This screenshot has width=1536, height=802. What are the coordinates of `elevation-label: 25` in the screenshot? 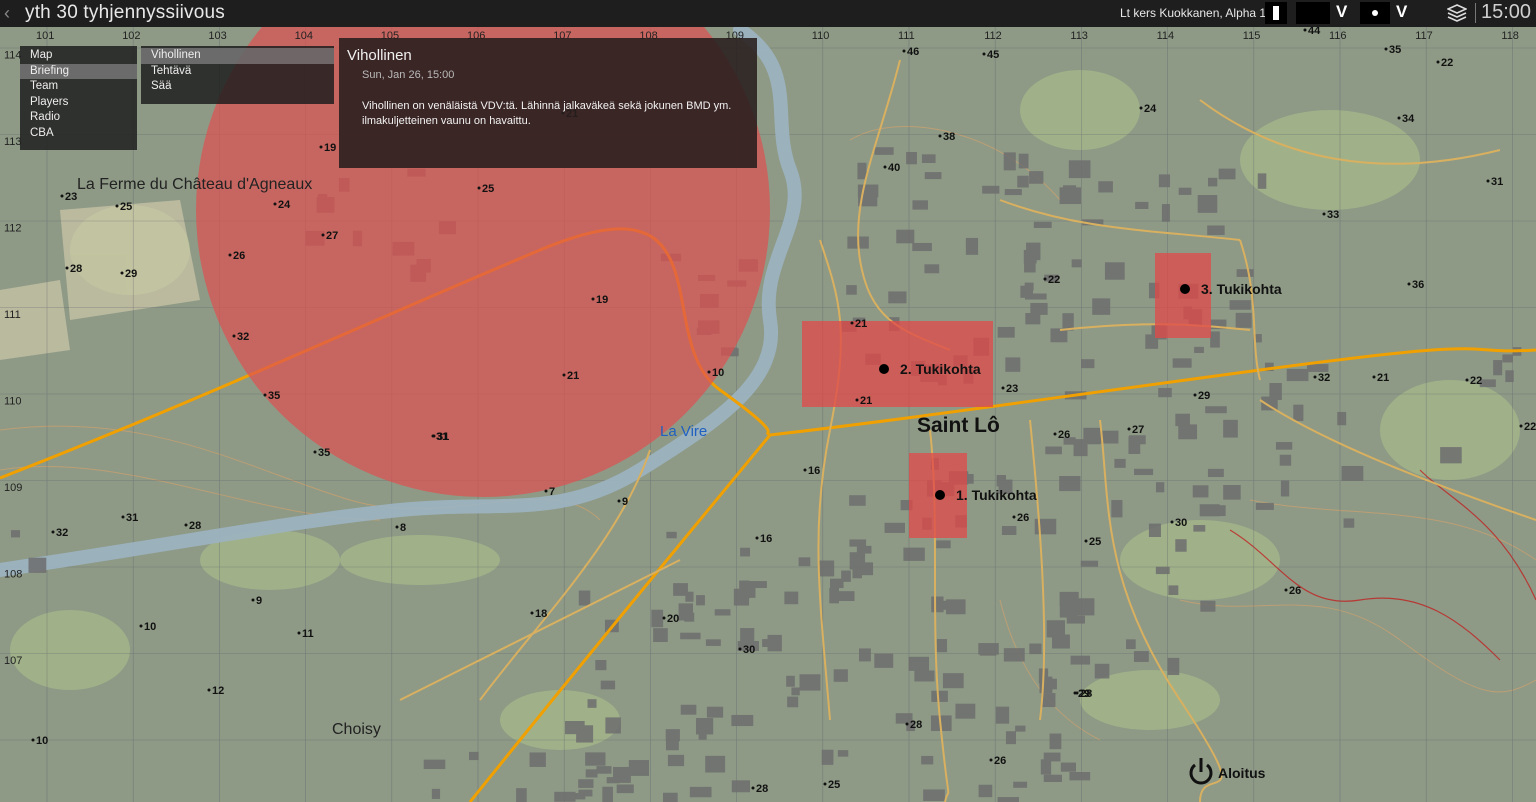 It's located at (488, 189).